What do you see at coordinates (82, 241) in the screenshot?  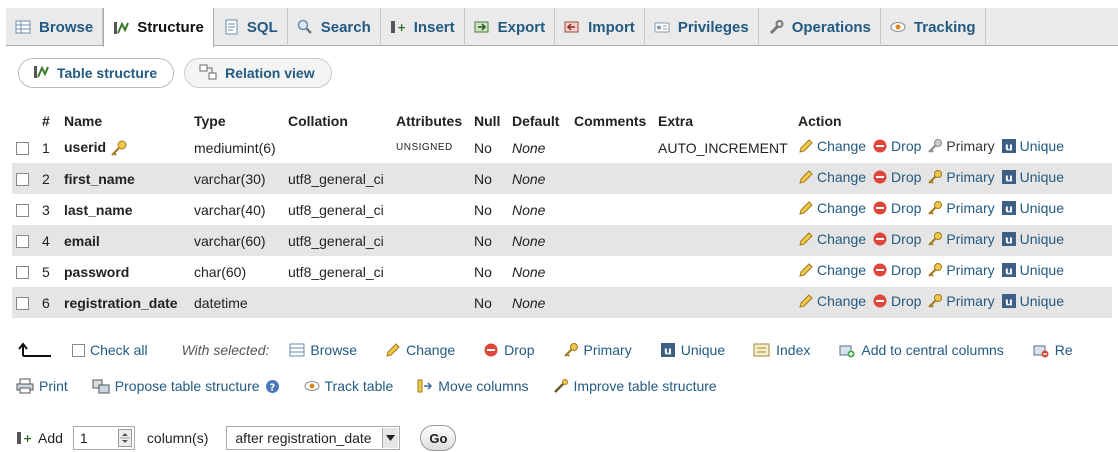 I see `column-name: email` at bounding box center [82, 241].